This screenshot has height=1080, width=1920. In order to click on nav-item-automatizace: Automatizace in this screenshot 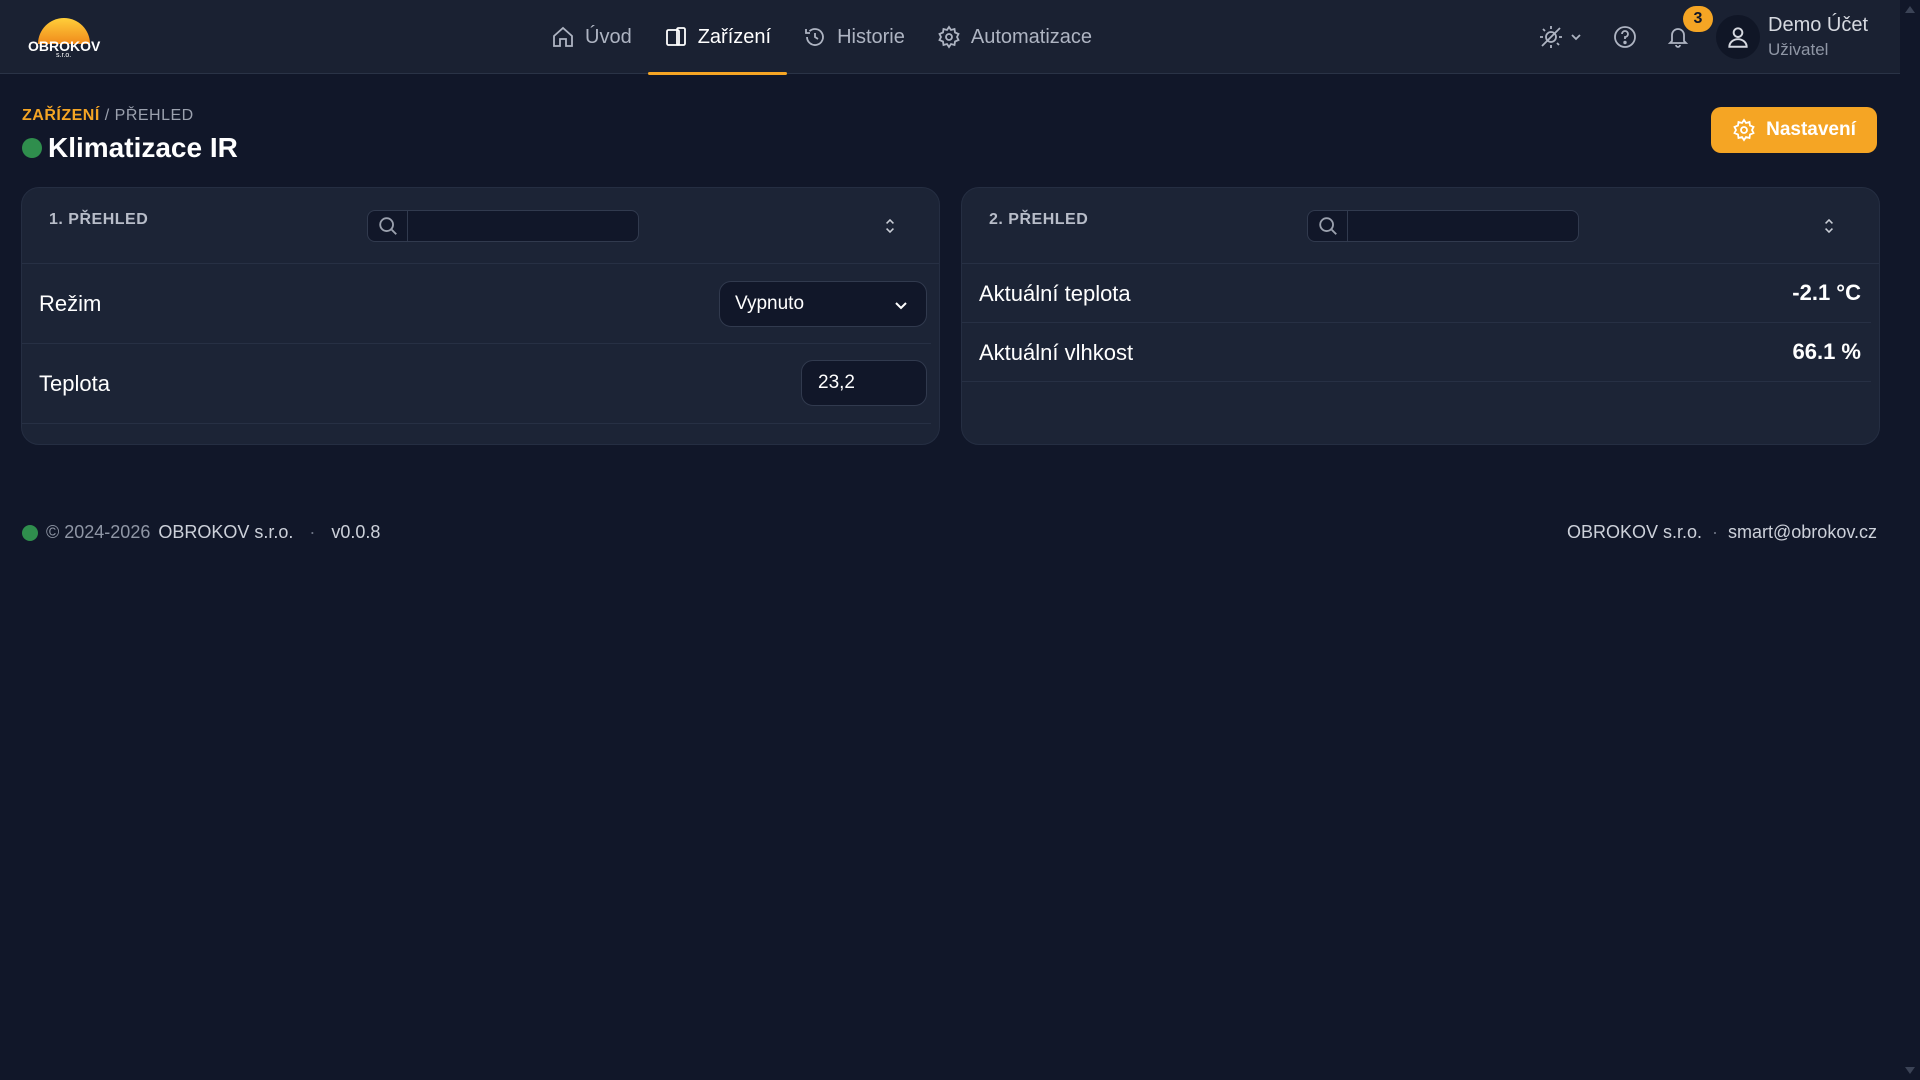, I will do `click(1014, 37)`.